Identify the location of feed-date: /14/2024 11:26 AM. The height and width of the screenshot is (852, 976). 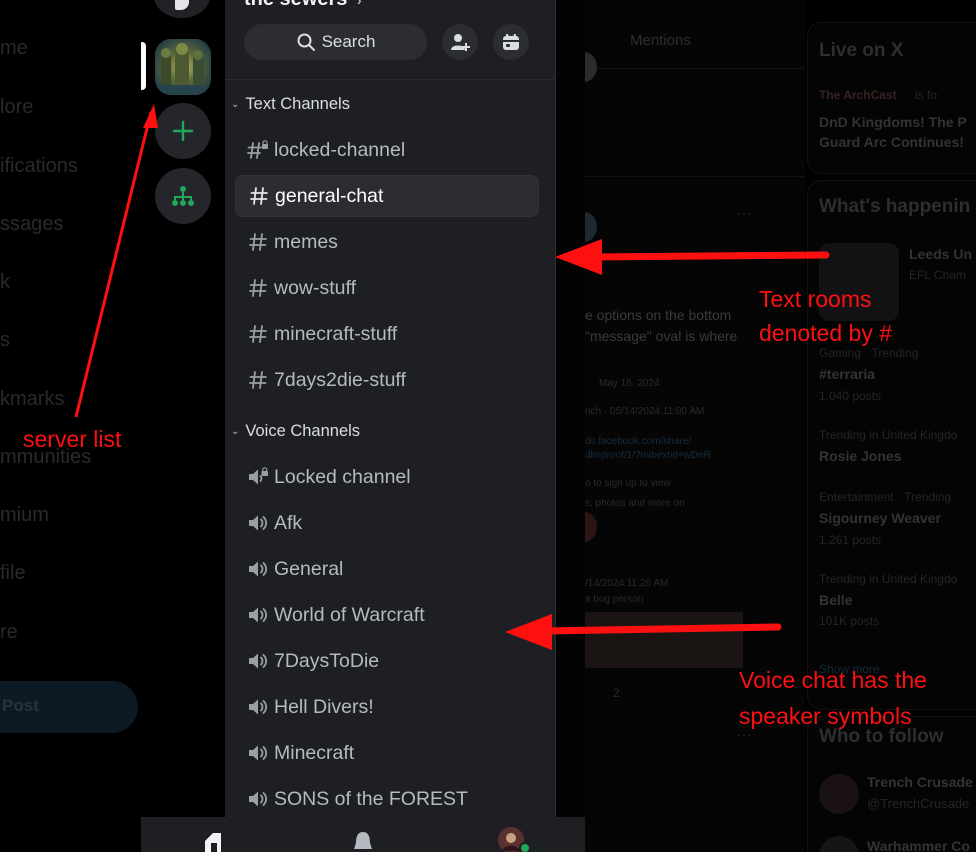
(627, 583).